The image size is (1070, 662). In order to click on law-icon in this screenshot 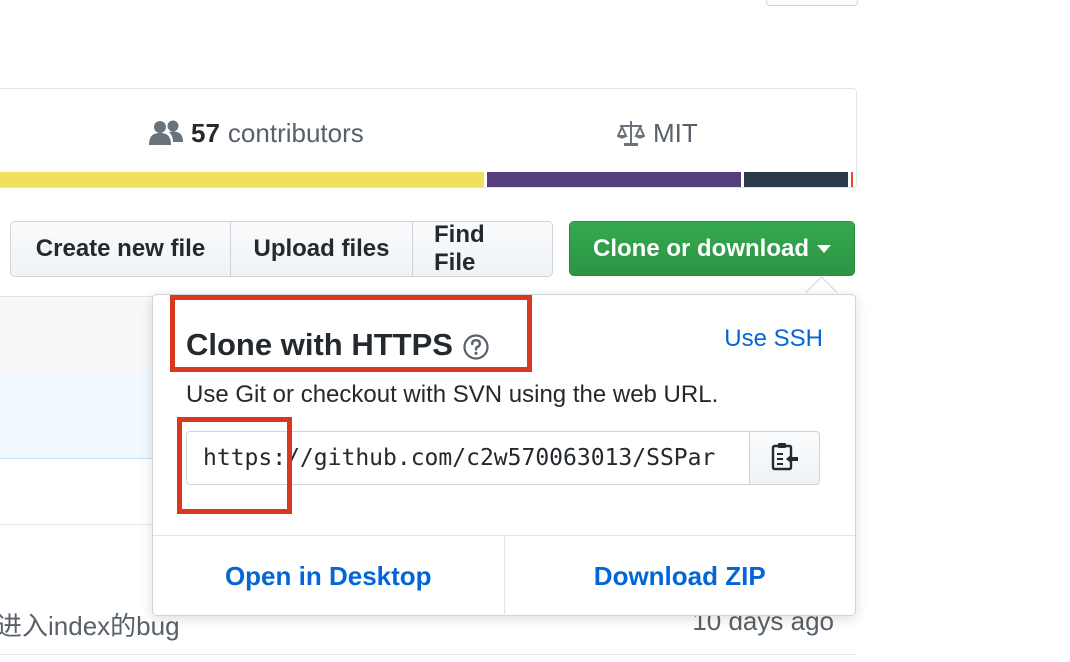, I will do `click(631, 133)`.